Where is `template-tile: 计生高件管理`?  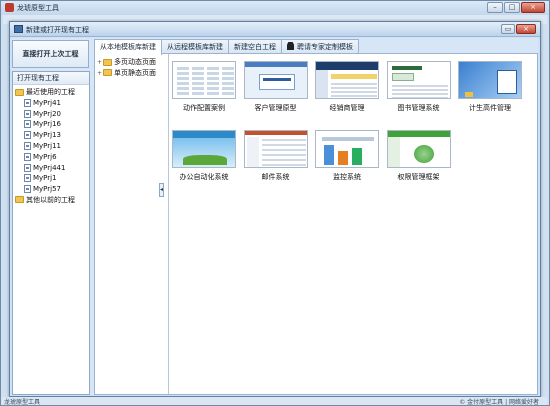
template-tile: 计生高件管理 is located at coordinates (490, 88).